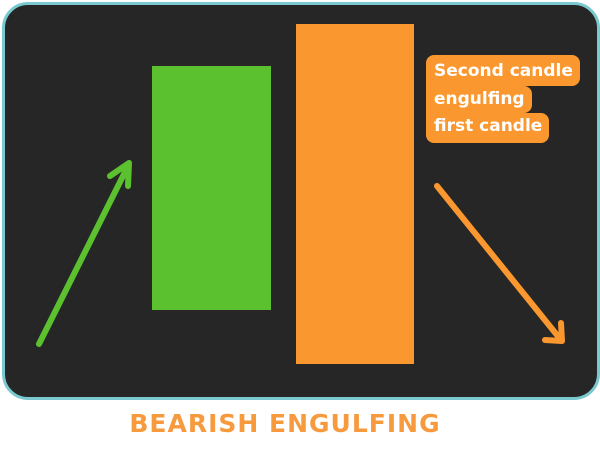 This screenshot has height=450, width=600. Describe the element at coordinates (488, 128) in the screenshot. I see `callout-line-3: first candle` at that location.